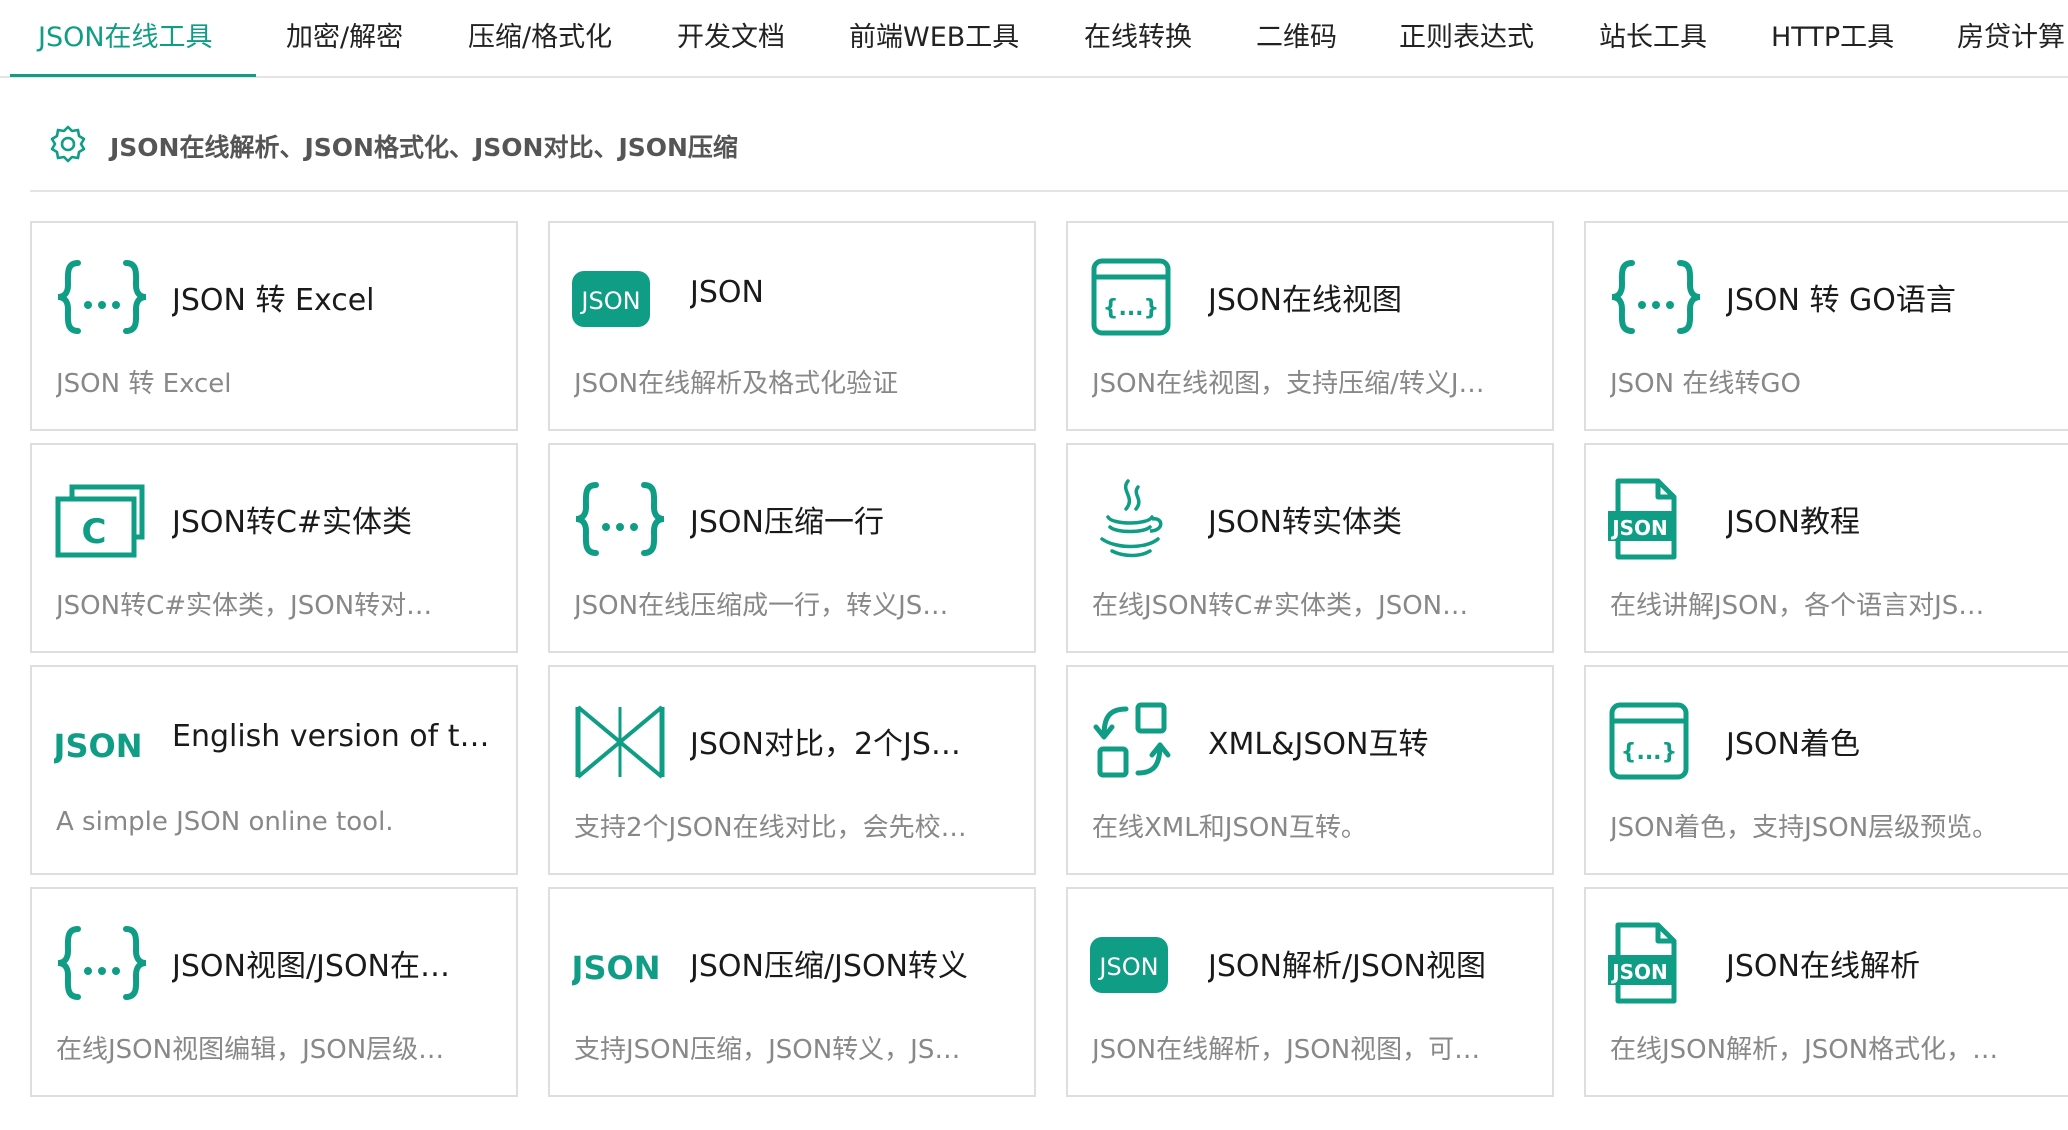 The height and width of the screenshot is (1130, 2068). I want to click on tool-card-title: JSON, so click(727, 292).